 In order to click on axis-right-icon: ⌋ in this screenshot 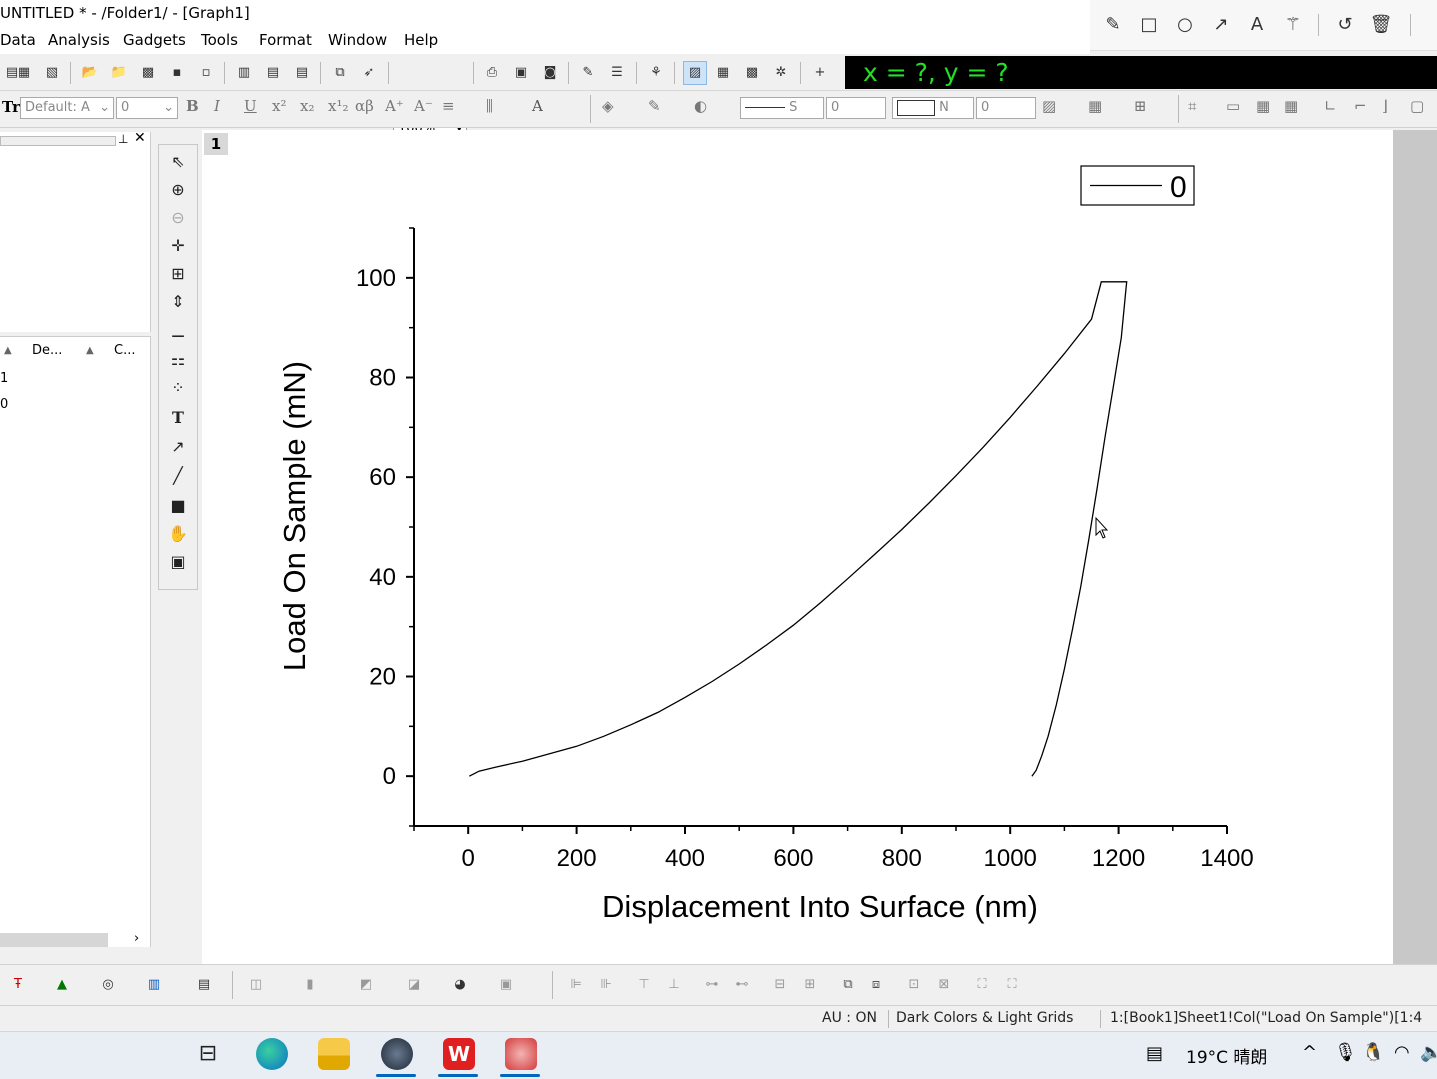, I will do `click(1385, 106)`.